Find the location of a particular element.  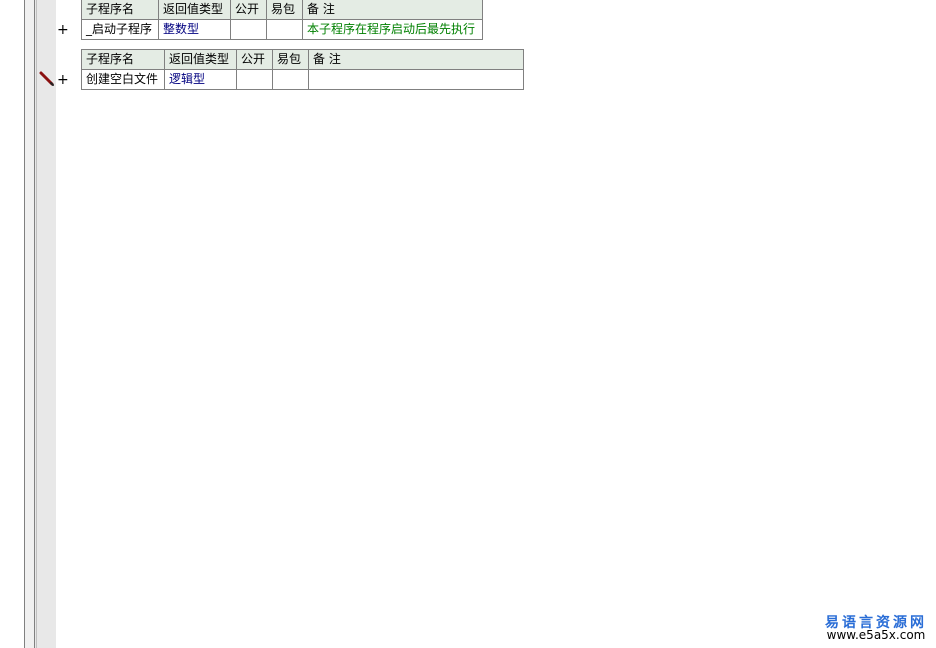

subroutine-name-cell: 创建空白文件 is located at coordinates (123, 79).